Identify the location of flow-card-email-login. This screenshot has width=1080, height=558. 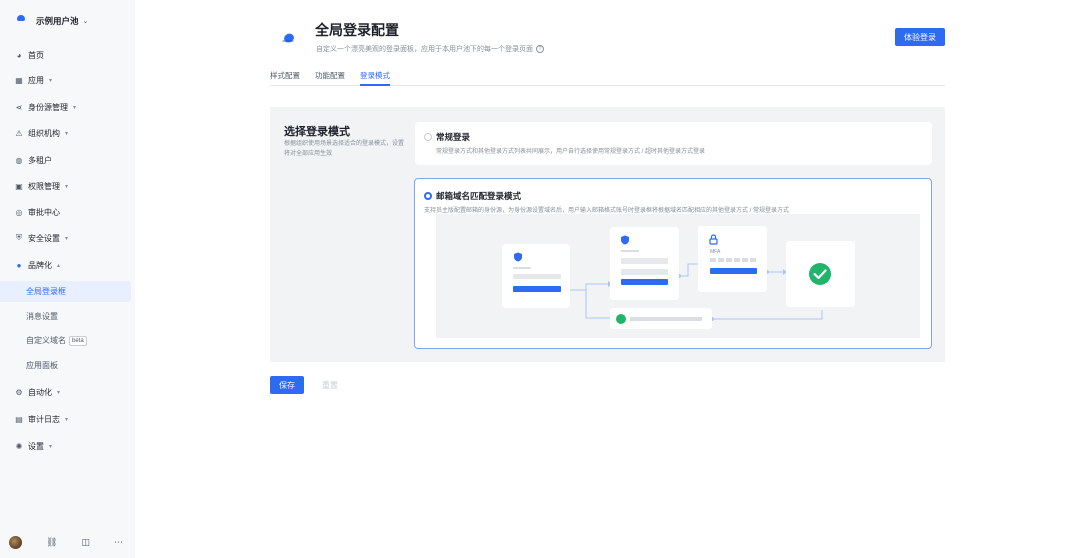
(644, 263).